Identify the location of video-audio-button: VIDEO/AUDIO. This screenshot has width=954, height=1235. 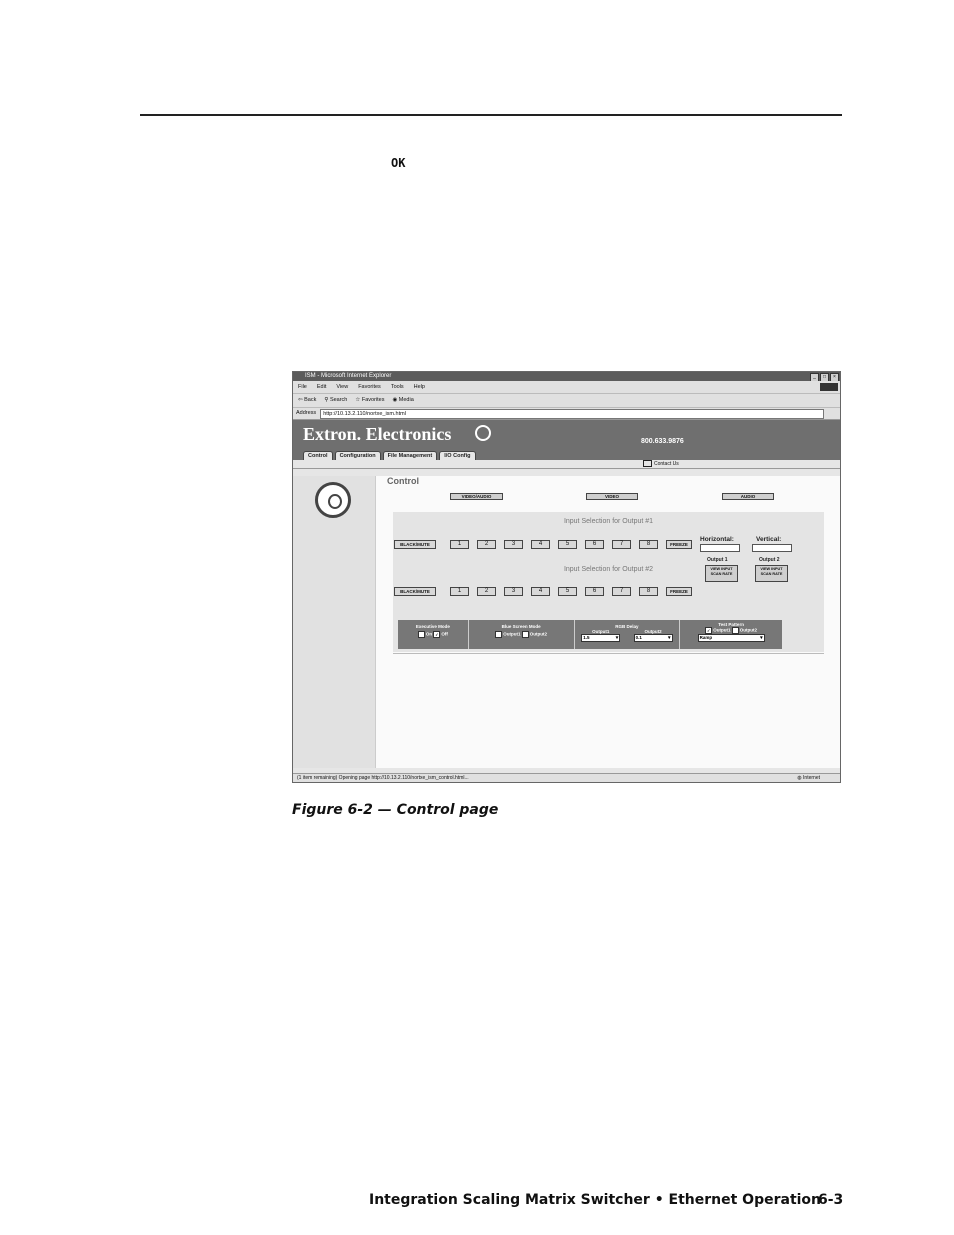
(476, 496).